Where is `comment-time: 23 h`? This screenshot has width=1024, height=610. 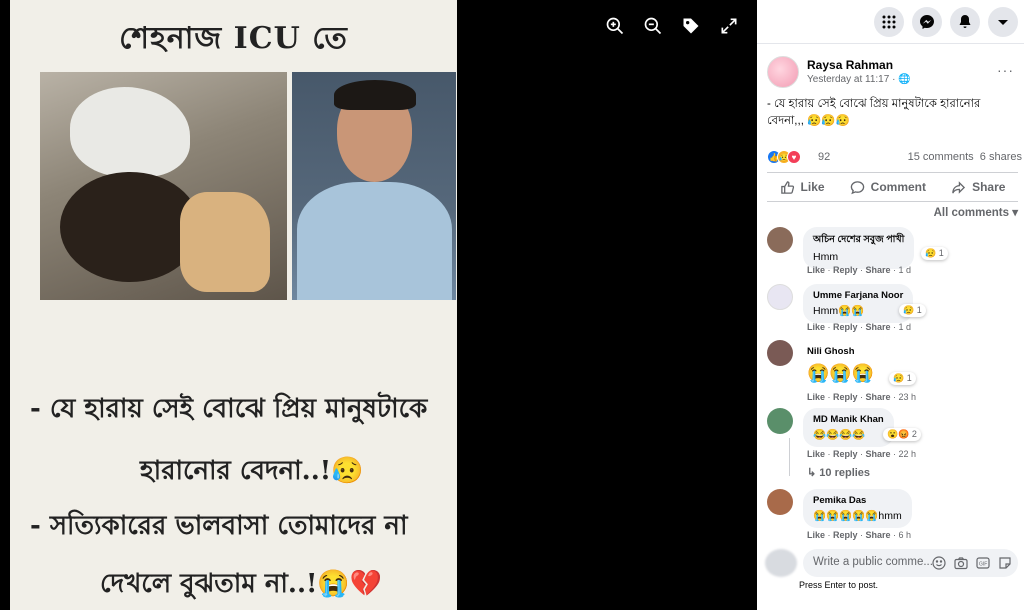 comment-time: 23 h is located at coordinates (908, 397).